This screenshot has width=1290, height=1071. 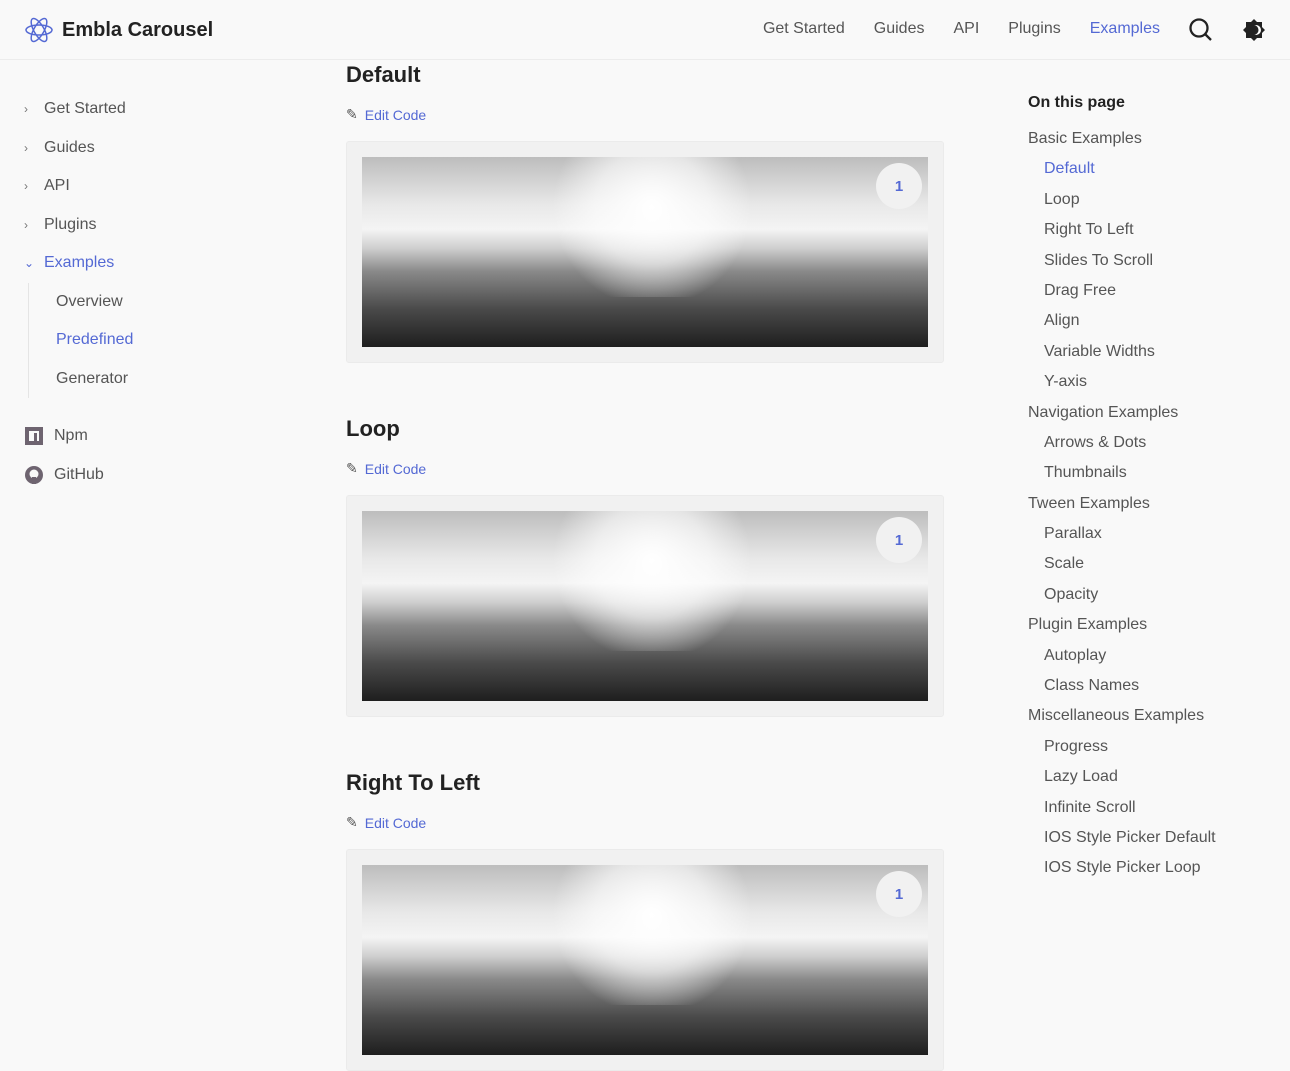 I want to click on npm-label: Npm, so click(x=71, y=435).